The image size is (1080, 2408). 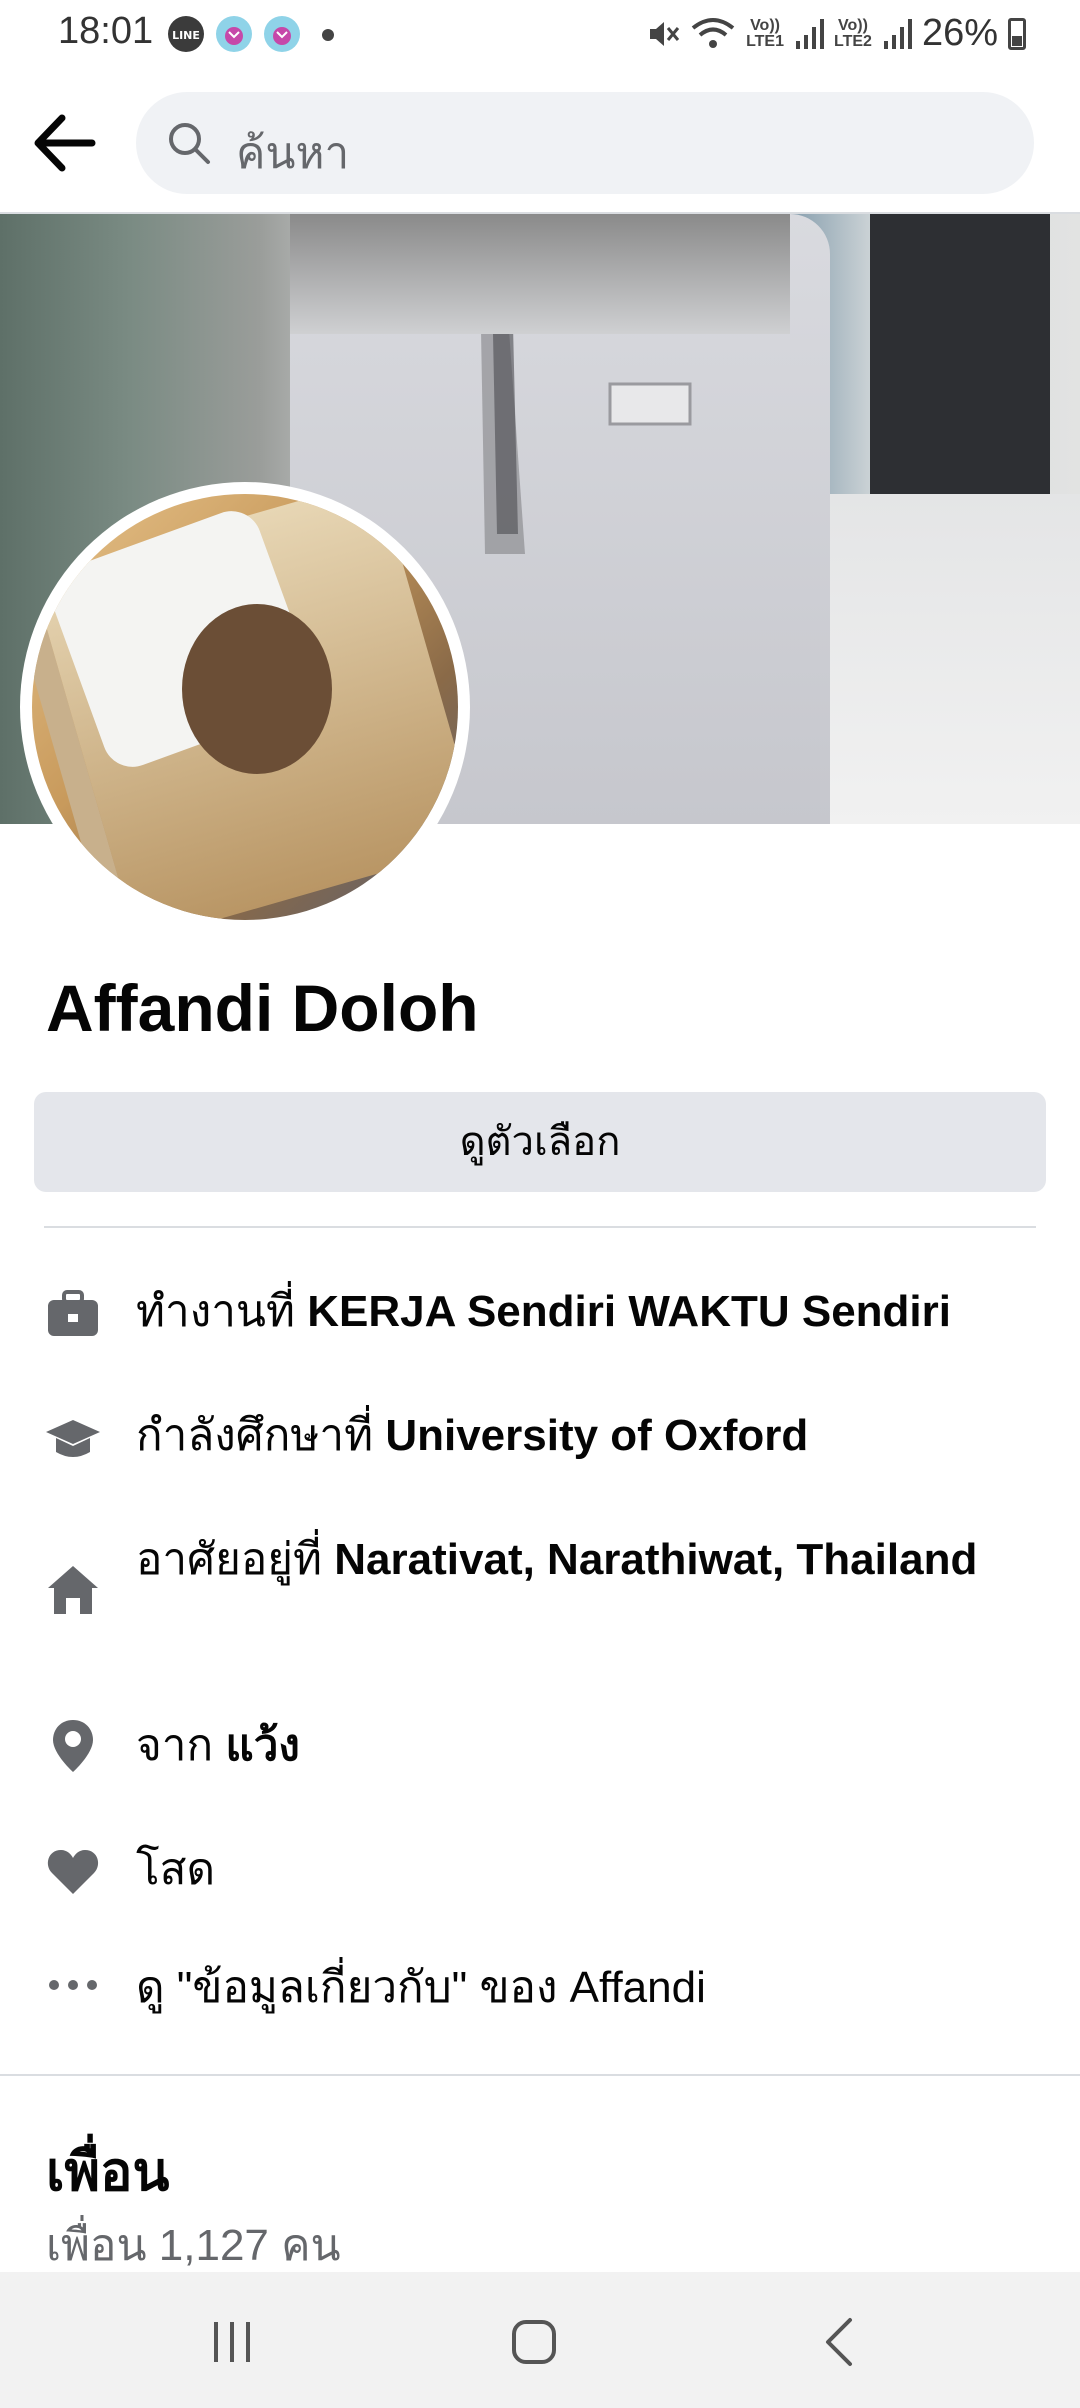 I want to click on divider, so click(x=540, y=1227).